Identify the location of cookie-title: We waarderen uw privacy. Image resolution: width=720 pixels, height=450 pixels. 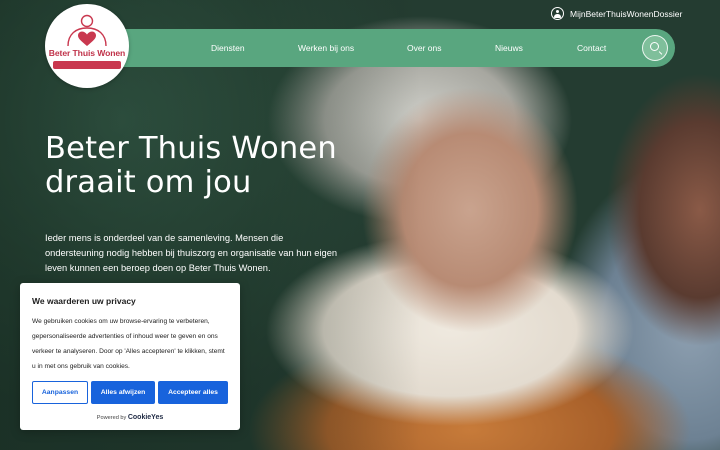
(84, 301).